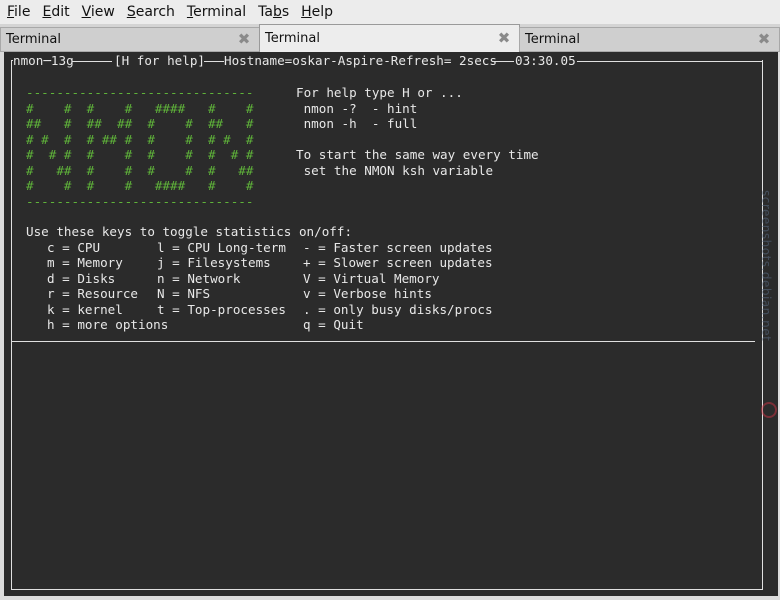 Image resolution: width=780 pixels, height=600 pixels. What do you see at coordinates (214, 262) in the screenshot?
I see `key-entry: j = Filesystems` at bounding box center [214, 262].